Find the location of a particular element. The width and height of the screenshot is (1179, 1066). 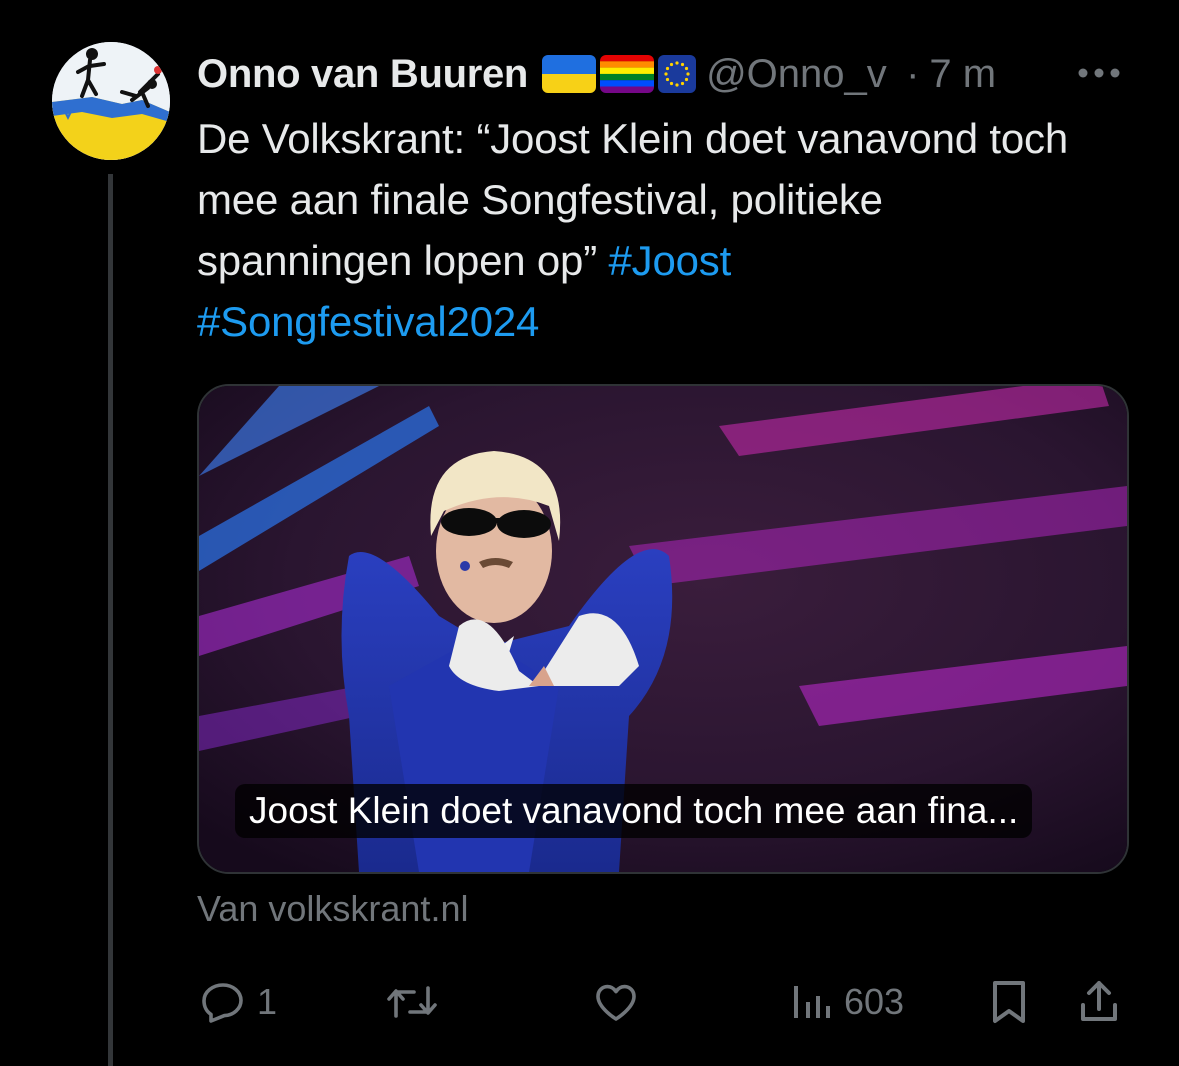

avatar-image is located at coordinates (111, 101).